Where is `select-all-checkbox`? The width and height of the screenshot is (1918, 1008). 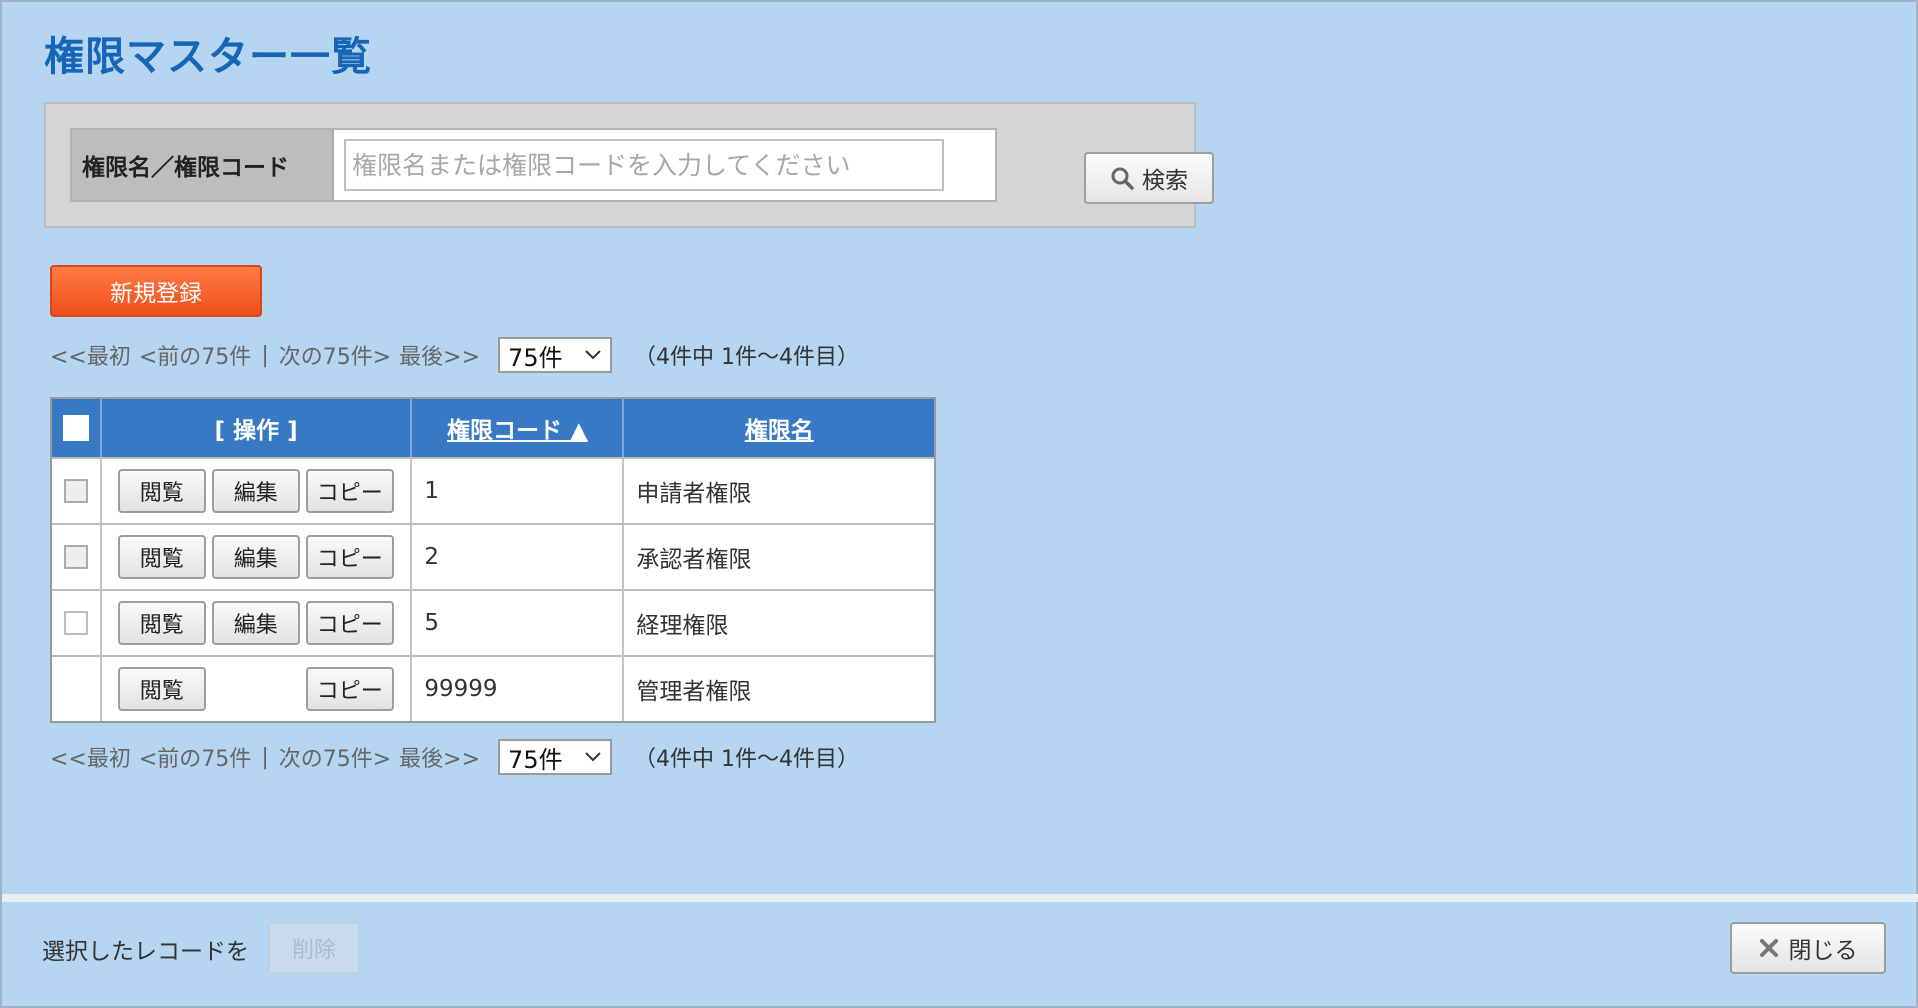 select-all-checkbox is located at coordinates (75, 428).